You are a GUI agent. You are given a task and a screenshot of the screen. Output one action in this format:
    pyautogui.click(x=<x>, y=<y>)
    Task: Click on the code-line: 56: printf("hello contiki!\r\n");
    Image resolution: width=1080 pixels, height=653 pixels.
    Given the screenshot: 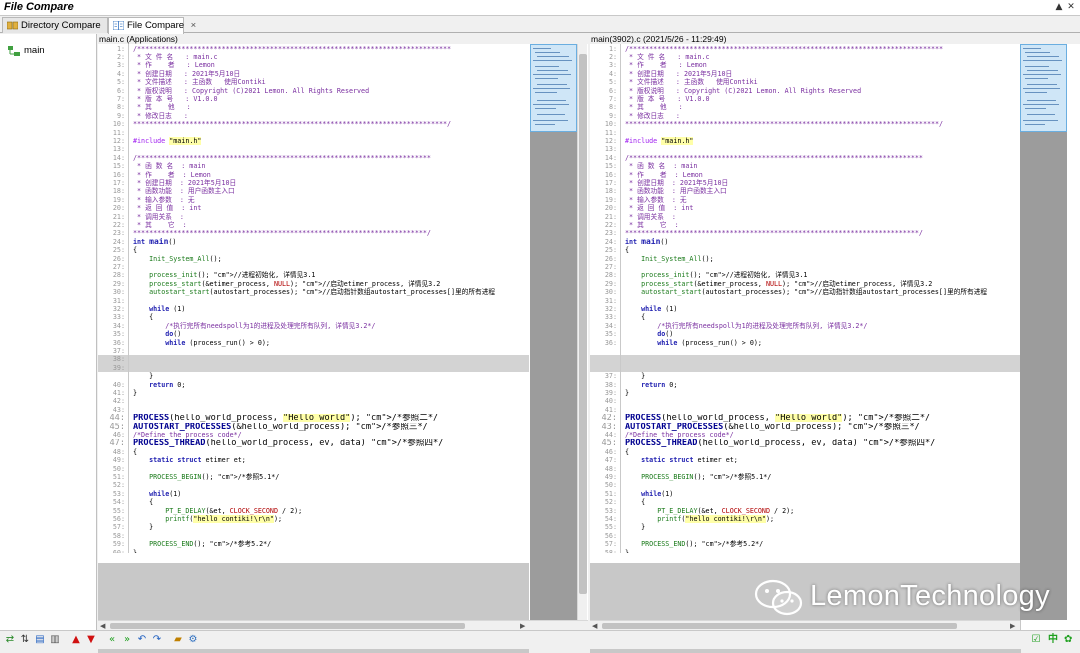 What is the action you would take?
    pyautogui.click(x=313, y=518)
    